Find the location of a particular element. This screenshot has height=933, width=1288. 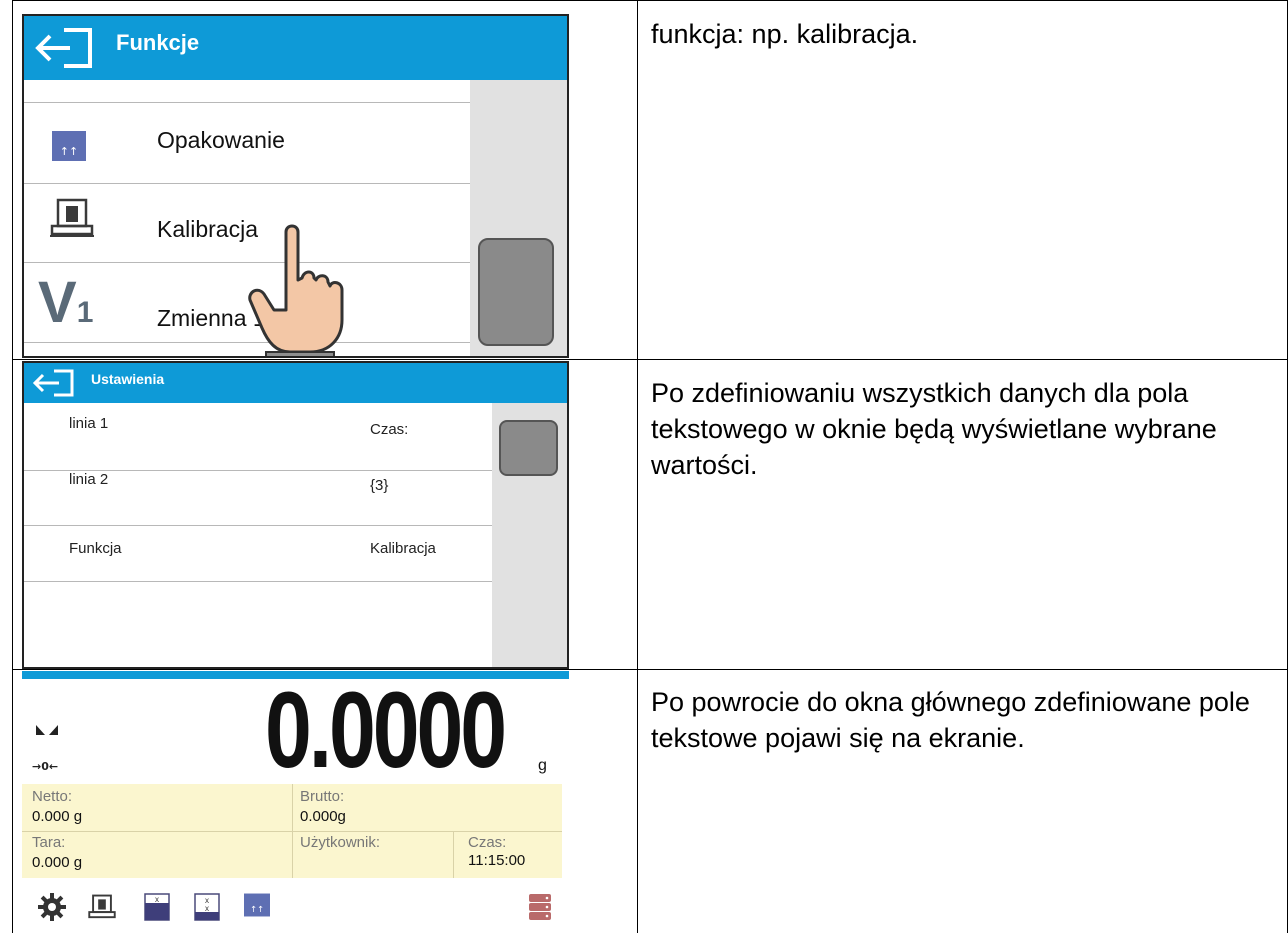

row-divider is located at coordinates (258, 581).